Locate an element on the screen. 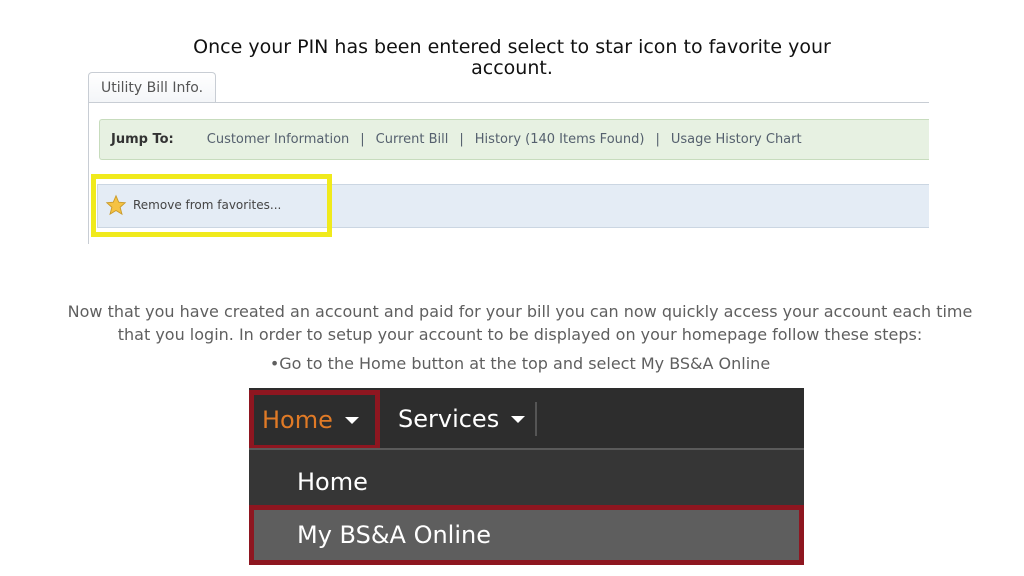 The width and height of the screenshot is (1024, 576). home-menu-label: Home is located at coordinates (297, 420).